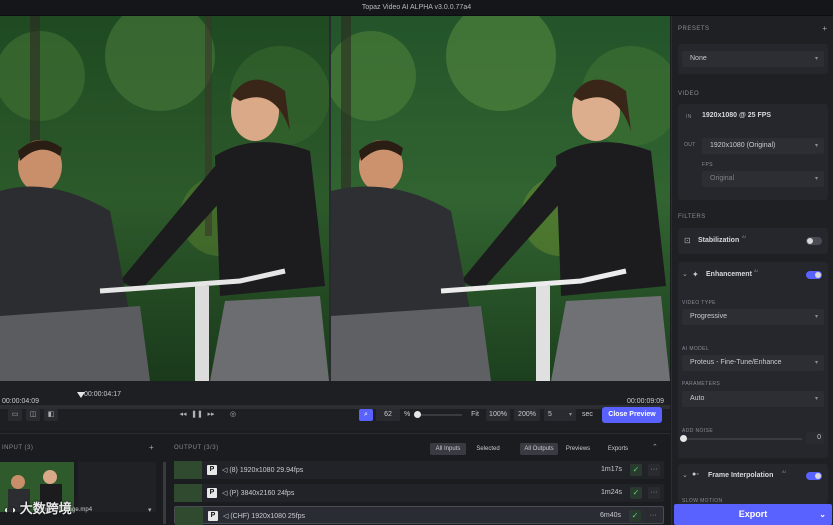 The image size is (833, 525). Describe the element at coordinates (645, 401) in the screenshot. I see `timeline-end: 00:00:09:09` at that location.